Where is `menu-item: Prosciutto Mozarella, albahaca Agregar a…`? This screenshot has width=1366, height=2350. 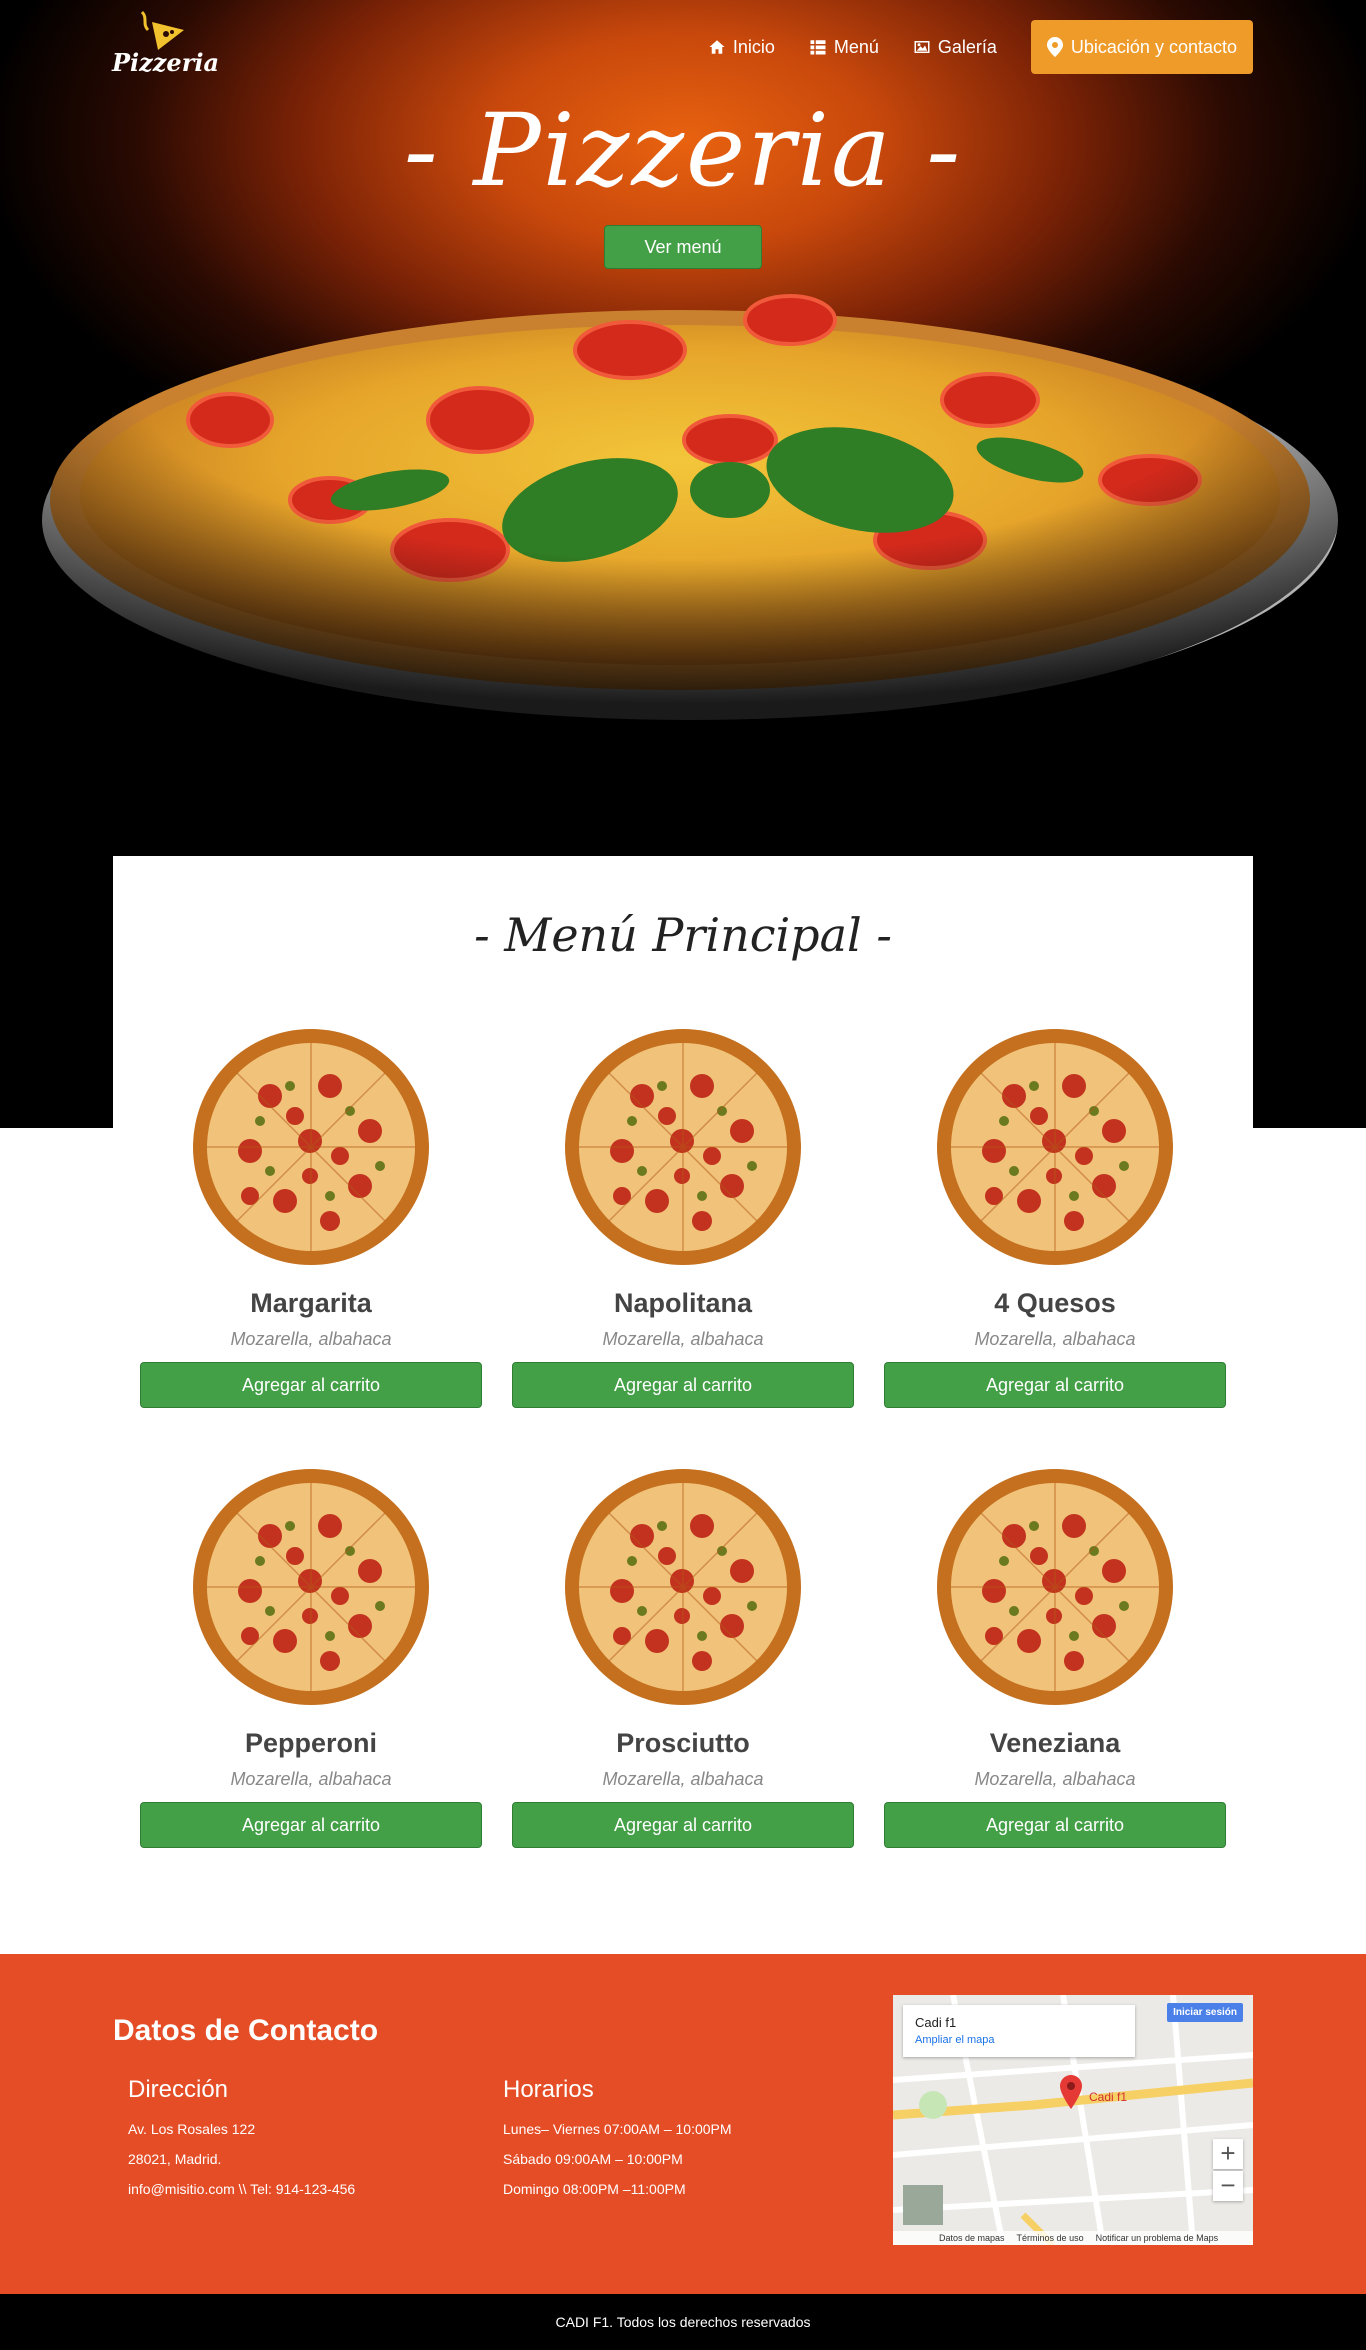
menu-item: Prosciutto Mozarella, albahaca Agregar a… is located at coordinates (683, 1657).